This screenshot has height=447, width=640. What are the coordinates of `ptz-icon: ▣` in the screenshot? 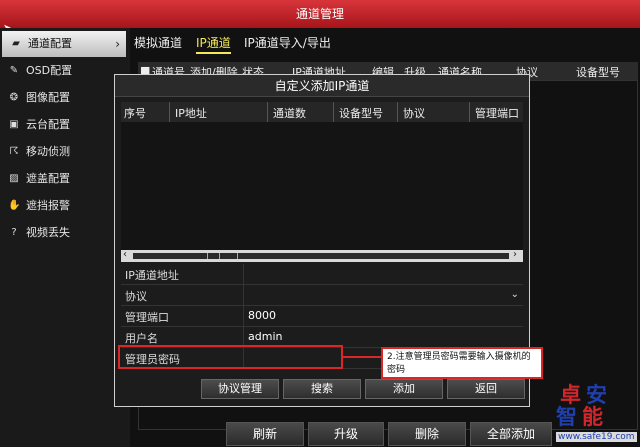 It's located at (14, 124).